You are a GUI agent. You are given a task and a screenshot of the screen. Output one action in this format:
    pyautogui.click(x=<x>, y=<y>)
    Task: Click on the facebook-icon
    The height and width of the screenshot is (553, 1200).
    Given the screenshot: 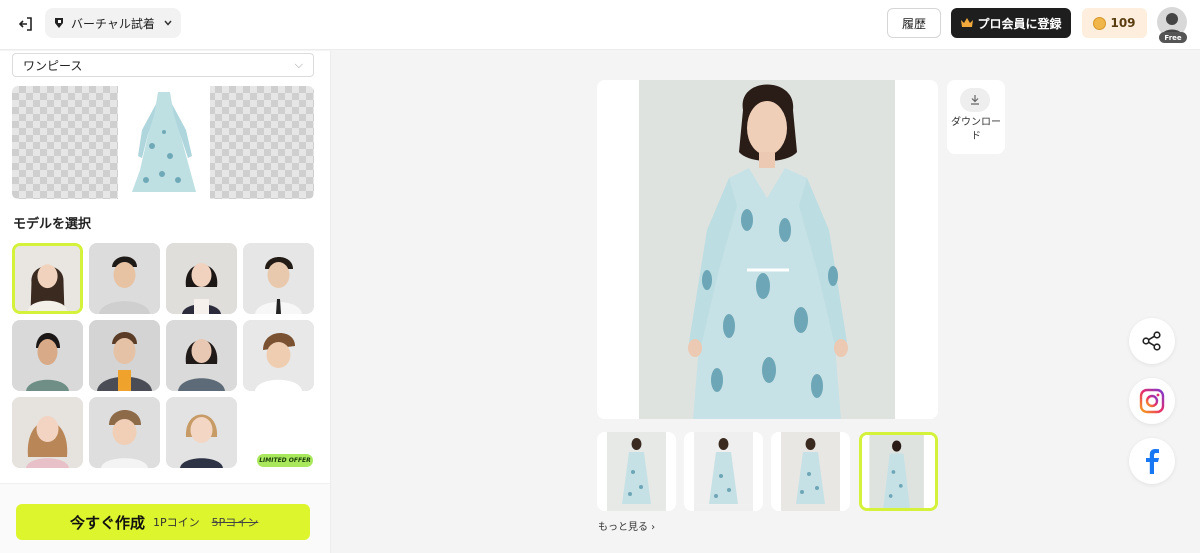 What is the action you would take?
    pyautogui.click(x=1152, y=461)
    